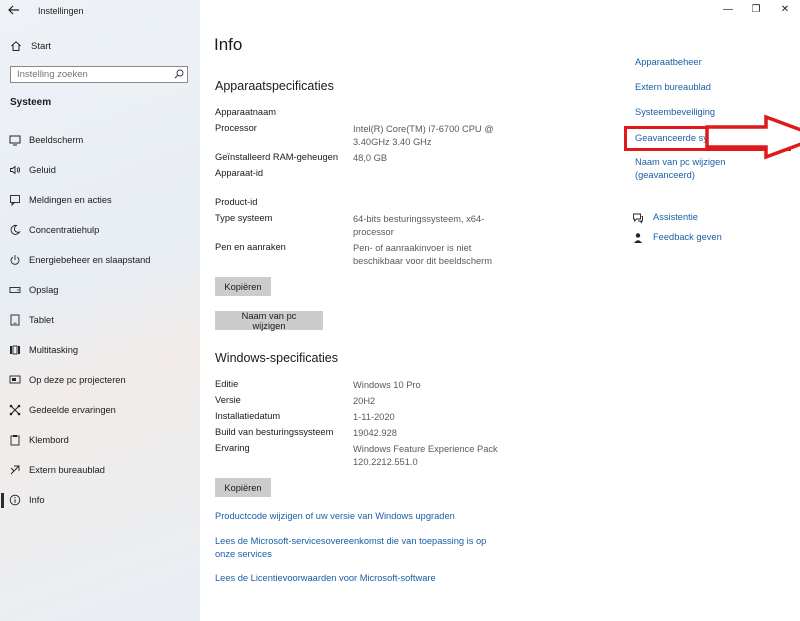  What do you see at coordinates (785, 10) in the screenshot?
I see `close-button: ✕` at bounding box center [785, 10].